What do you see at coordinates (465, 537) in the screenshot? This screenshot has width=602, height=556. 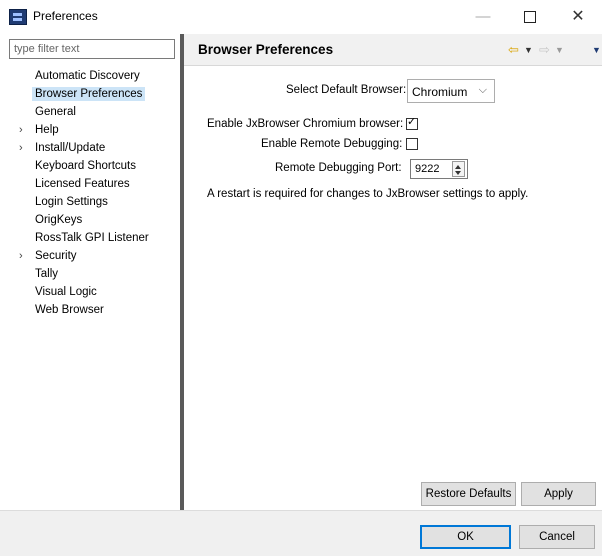 I see `ok-button: OK` at bounding box center [465, 537].